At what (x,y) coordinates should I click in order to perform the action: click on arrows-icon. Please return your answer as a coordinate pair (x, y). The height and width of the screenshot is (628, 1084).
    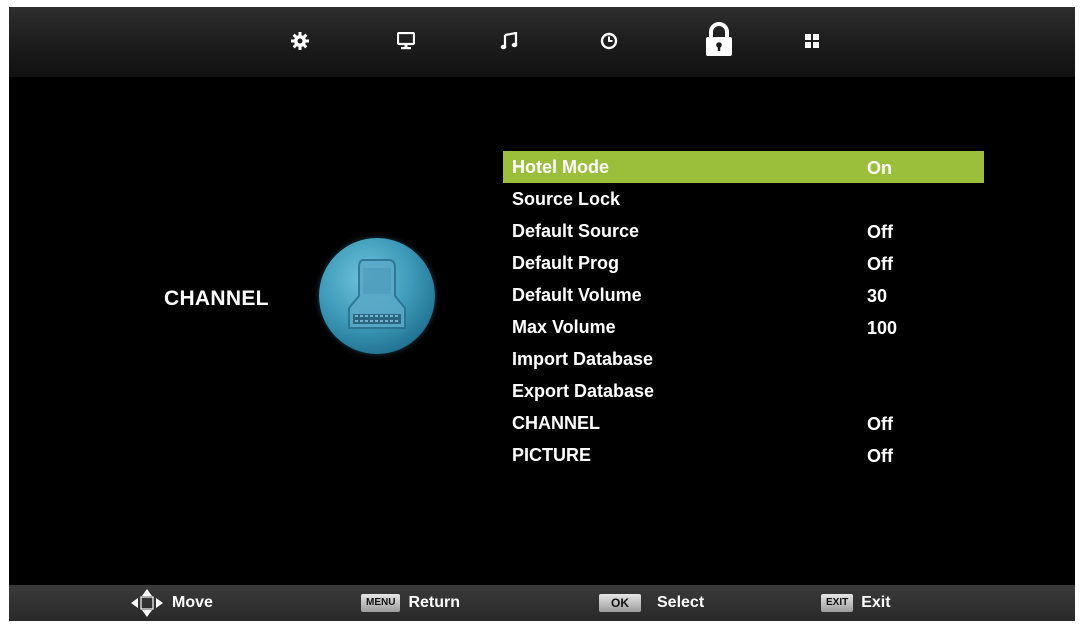
    Looking at the image, I should click on (147, 603).